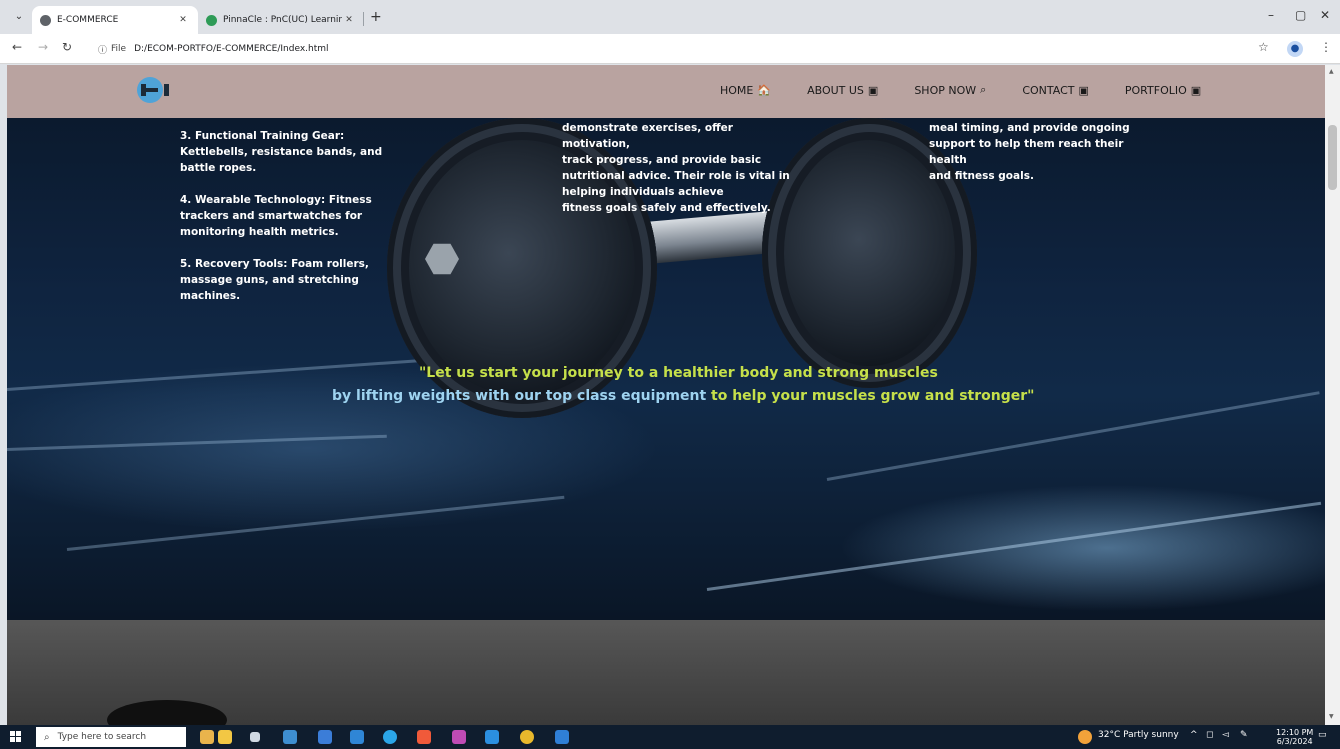 Image resolution: width=1340 pixels, height=749 pixels. Describe the element at coordinates (67, 47) in the screenshot. I see `reload-icon: ↻` at that location.